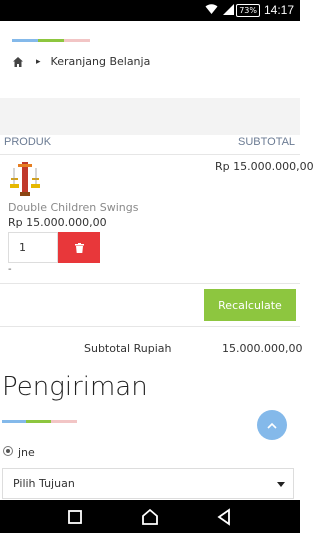 This screenshot has height=533, width=320. What do you see at coordinates (75, 387) in the screenshot?
I see `shipping-title: Pengiriman` at bounding box center [75, 387].